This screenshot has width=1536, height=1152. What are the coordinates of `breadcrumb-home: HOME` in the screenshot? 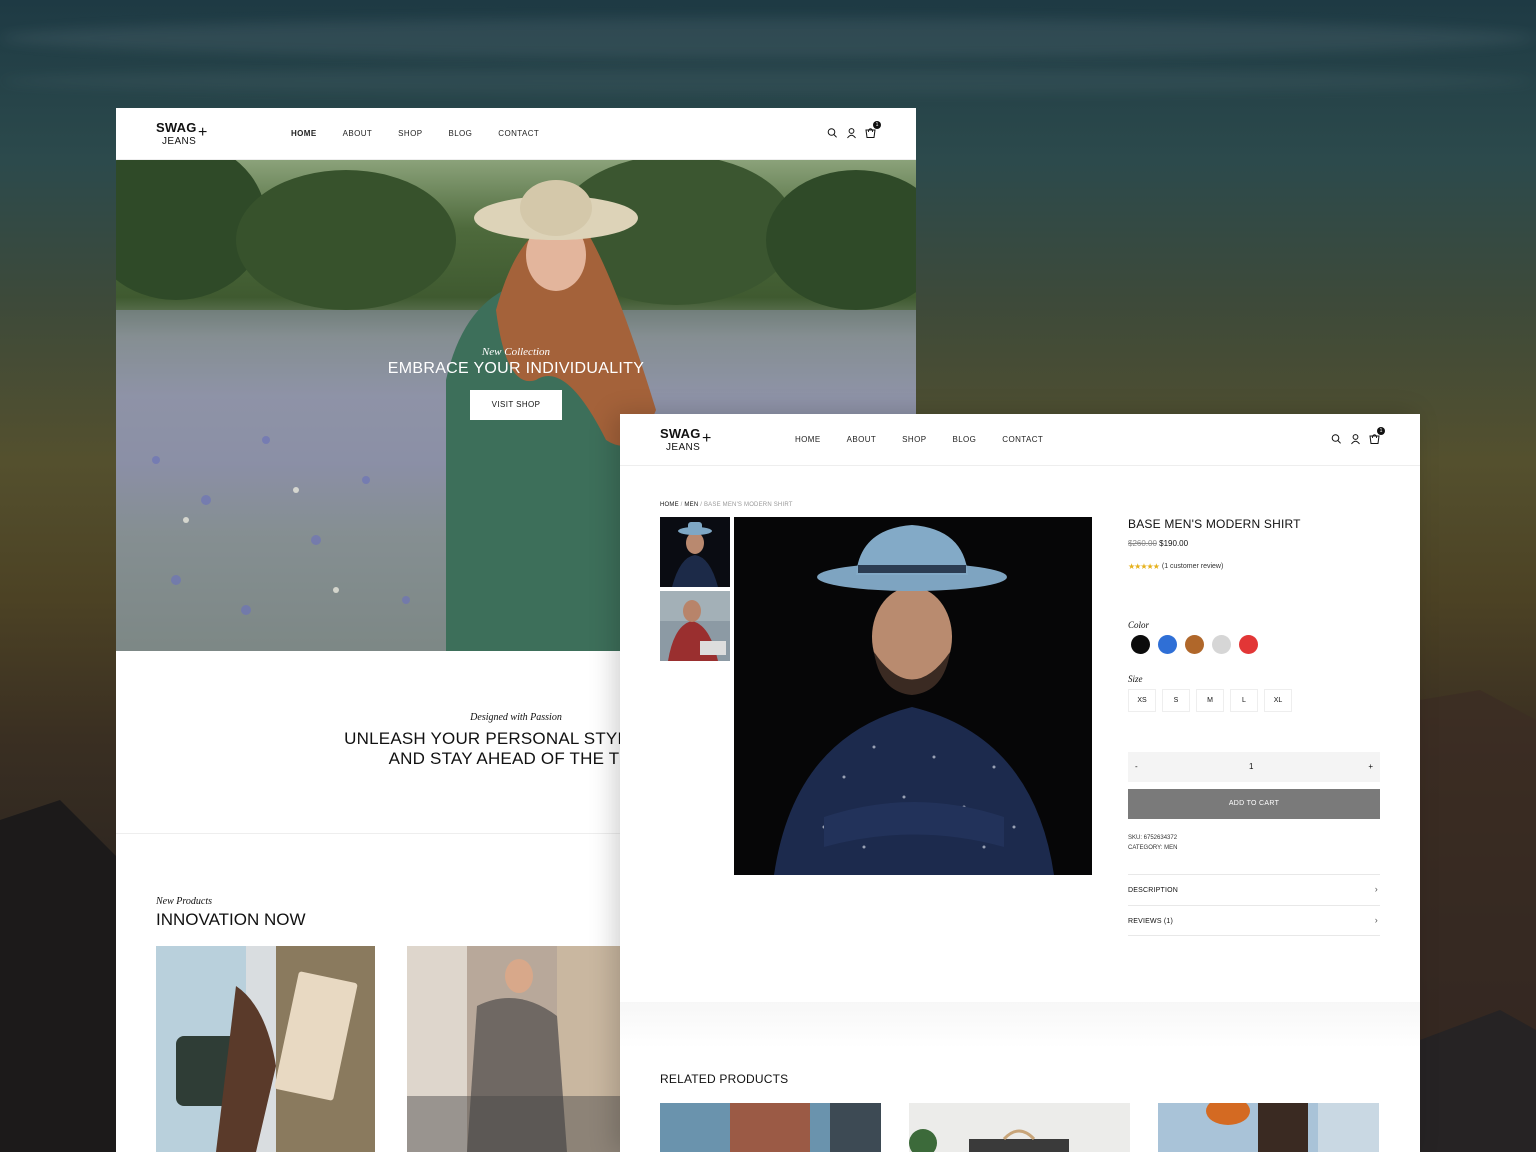 It's located at (669, 505).